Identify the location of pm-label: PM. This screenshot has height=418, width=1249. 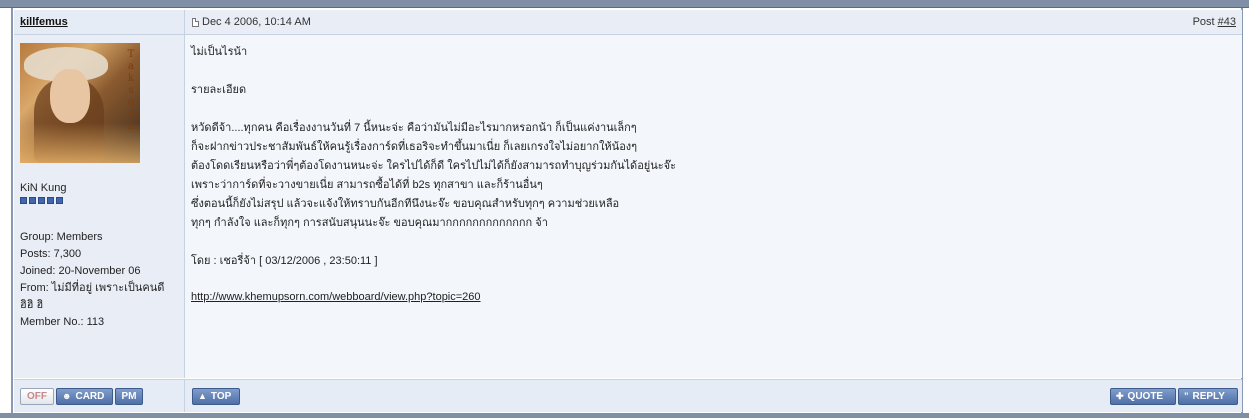
(129, 396).